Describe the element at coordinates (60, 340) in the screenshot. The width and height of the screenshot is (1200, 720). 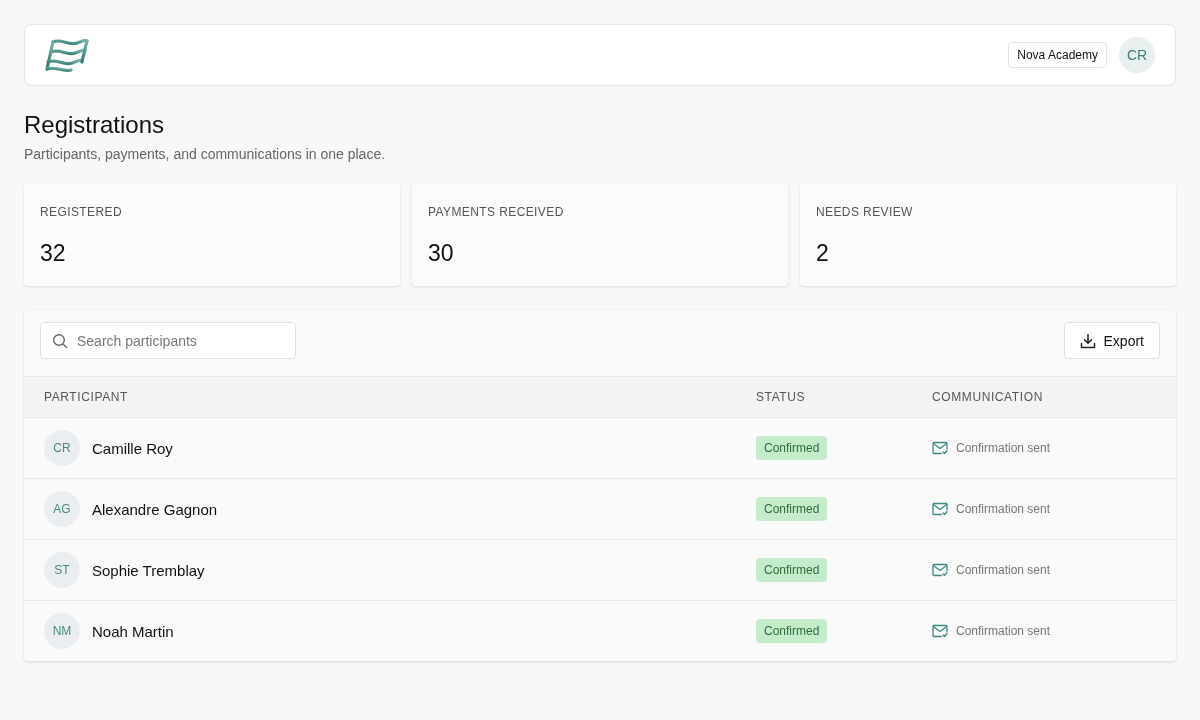
I see `search-icon` at that location.